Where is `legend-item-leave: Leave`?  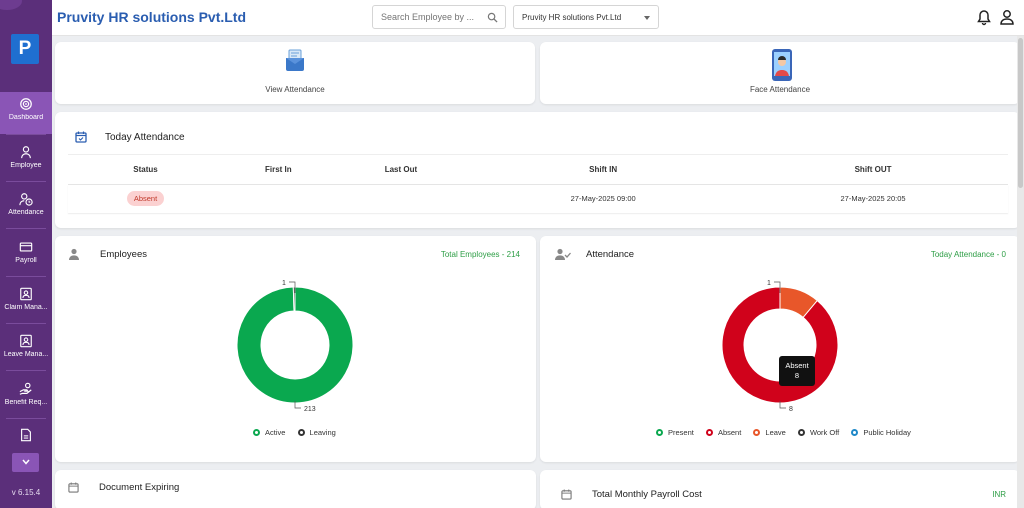
legend-item-leave: Leave is located at coordinates (769, 432).